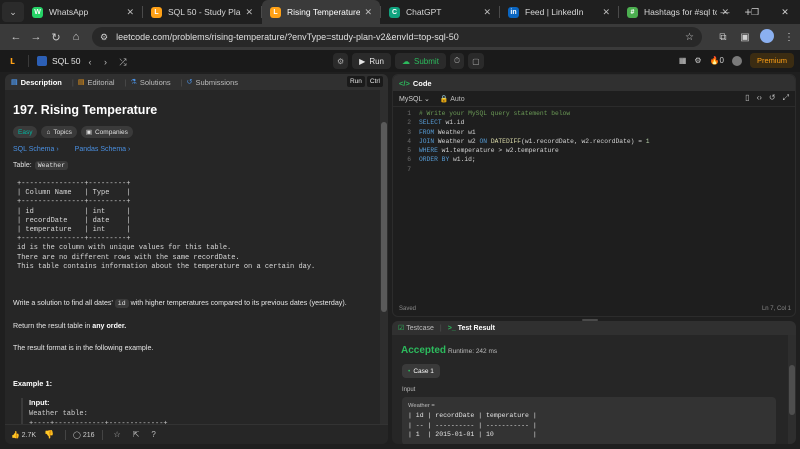 This screenshot has height=449, width=800. What do you see at coordinates (151, 82) in the screenshot?
I see `tab-solutions: ⚗ Solutions` at bounding box center [151, 82].